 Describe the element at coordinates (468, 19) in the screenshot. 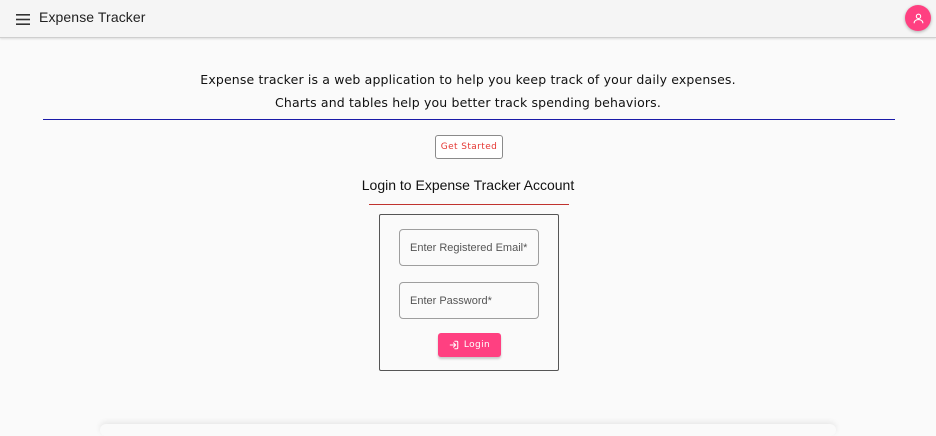

I see `app-toolbar: Expense Tracker` at that location.